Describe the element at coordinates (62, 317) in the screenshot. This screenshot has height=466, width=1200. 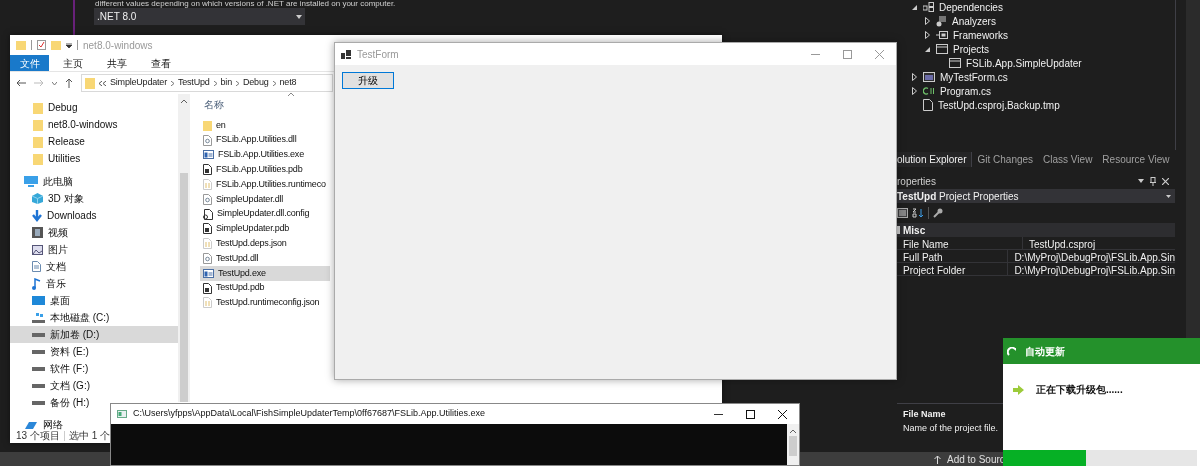
I see `nav-item: 本地磁盘 (C:)` at that location.